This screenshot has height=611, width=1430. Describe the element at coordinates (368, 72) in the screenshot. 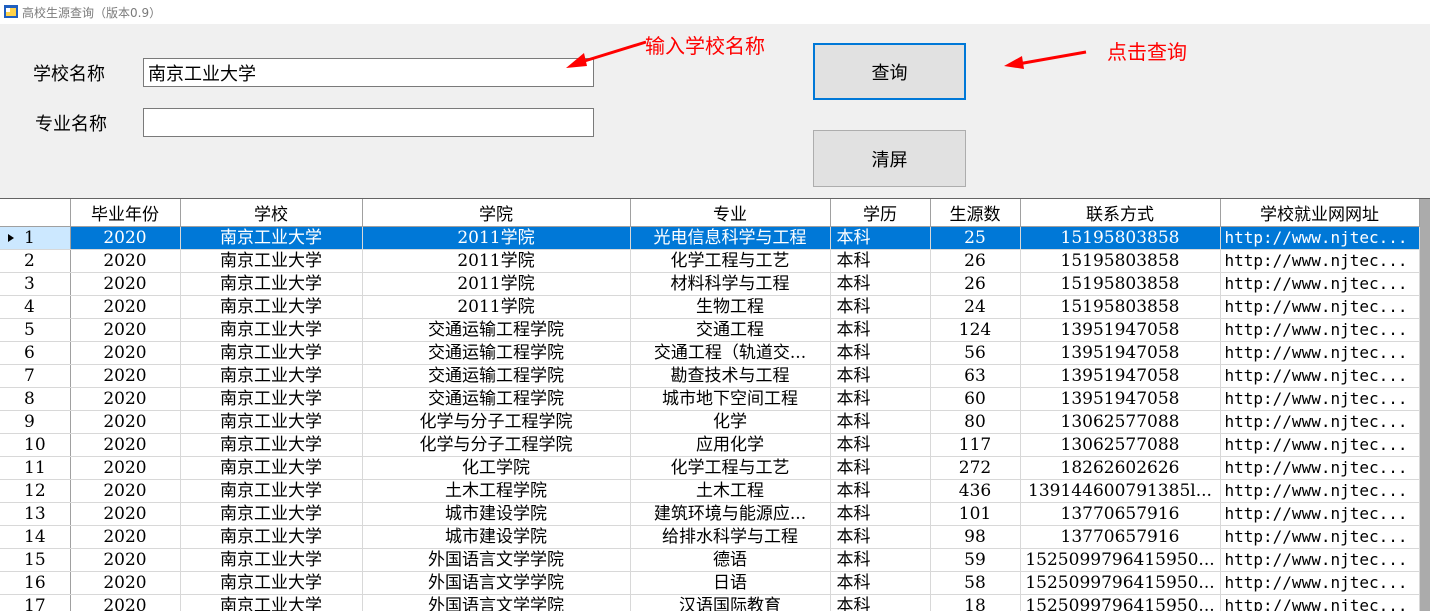

I see `school-name-input` at that location.